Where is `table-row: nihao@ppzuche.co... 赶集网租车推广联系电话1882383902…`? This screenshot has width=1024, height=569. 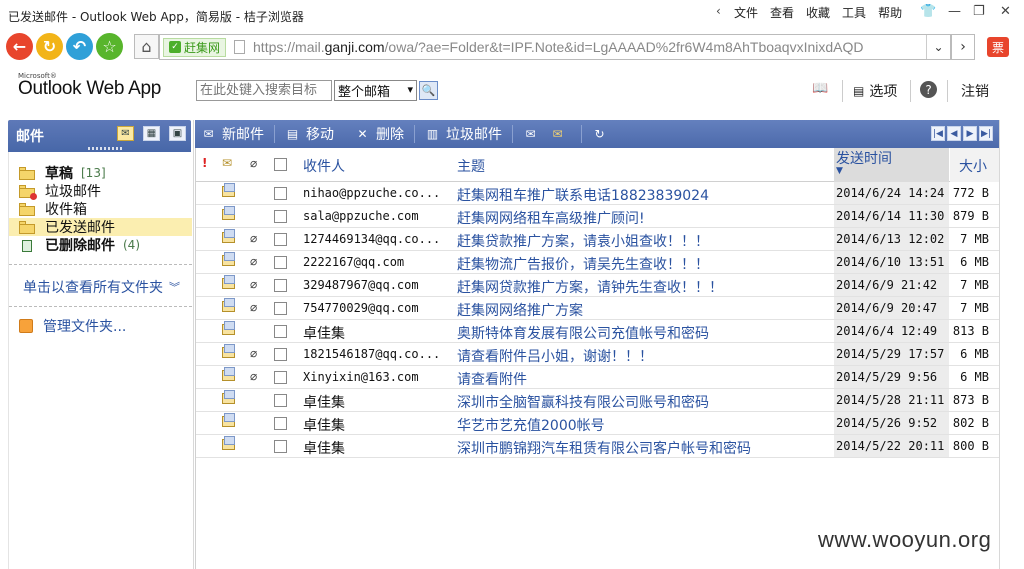 table-row: nihao@ppzuche.co... 赶集网租车推广联系电话1882383902… is located at coordinates (597, 193).